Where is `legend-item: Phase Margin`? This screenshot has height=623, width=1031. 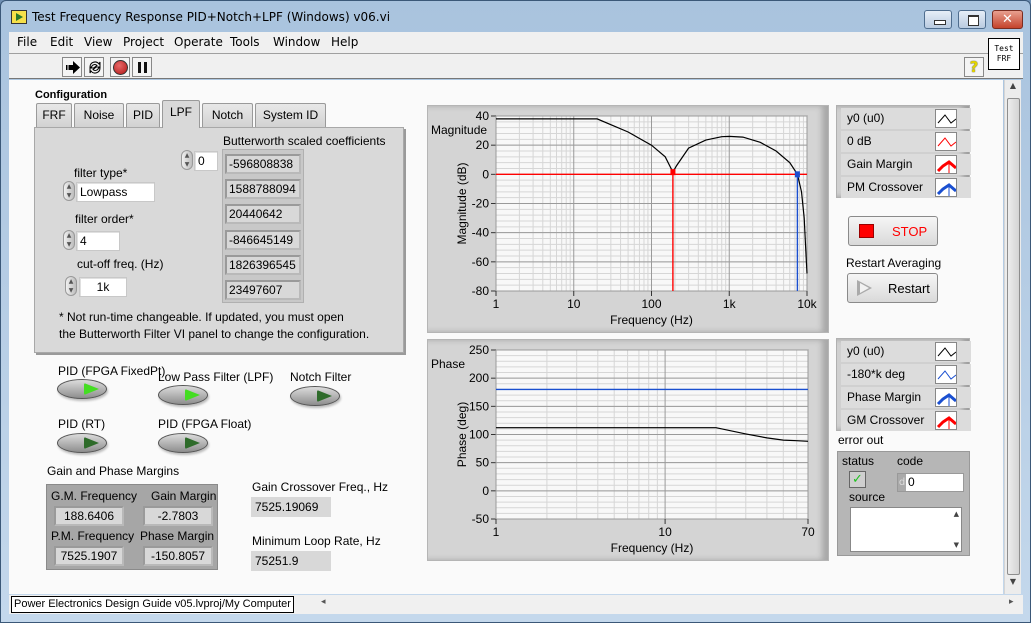
legend-item: Phase Margin is located at coordinates (906, 397).